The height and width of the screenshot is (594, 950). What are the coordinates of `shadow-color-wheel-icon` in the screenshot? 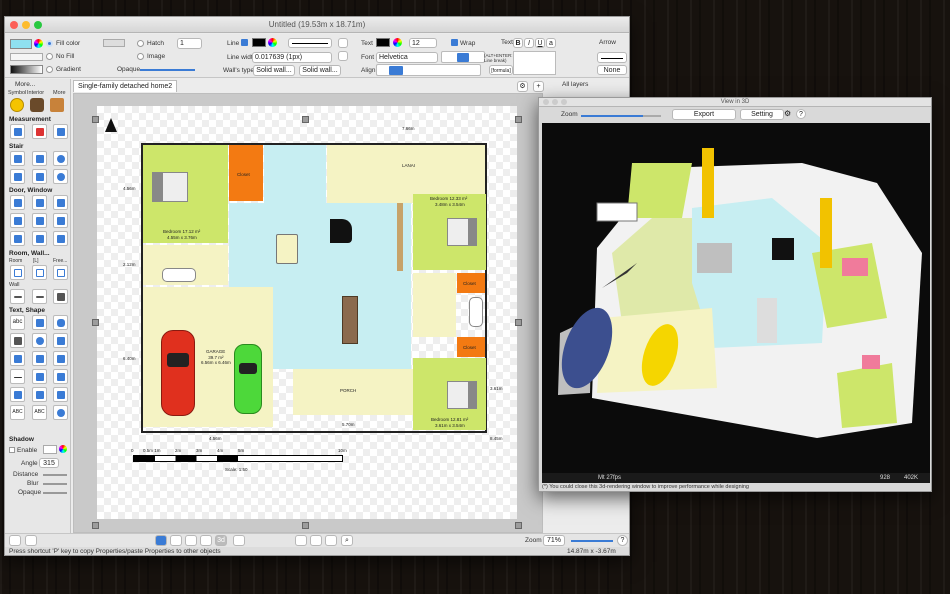 It's located at (63, 449).